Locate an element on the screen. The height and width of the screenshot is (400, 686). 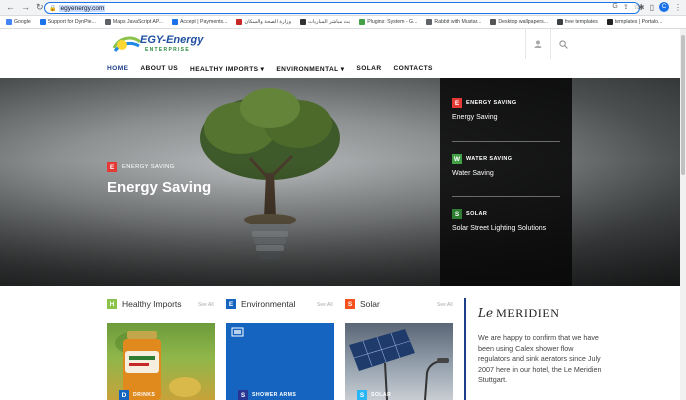
menu-dots-icon: ⋮ is located at coordinates (678, 7).